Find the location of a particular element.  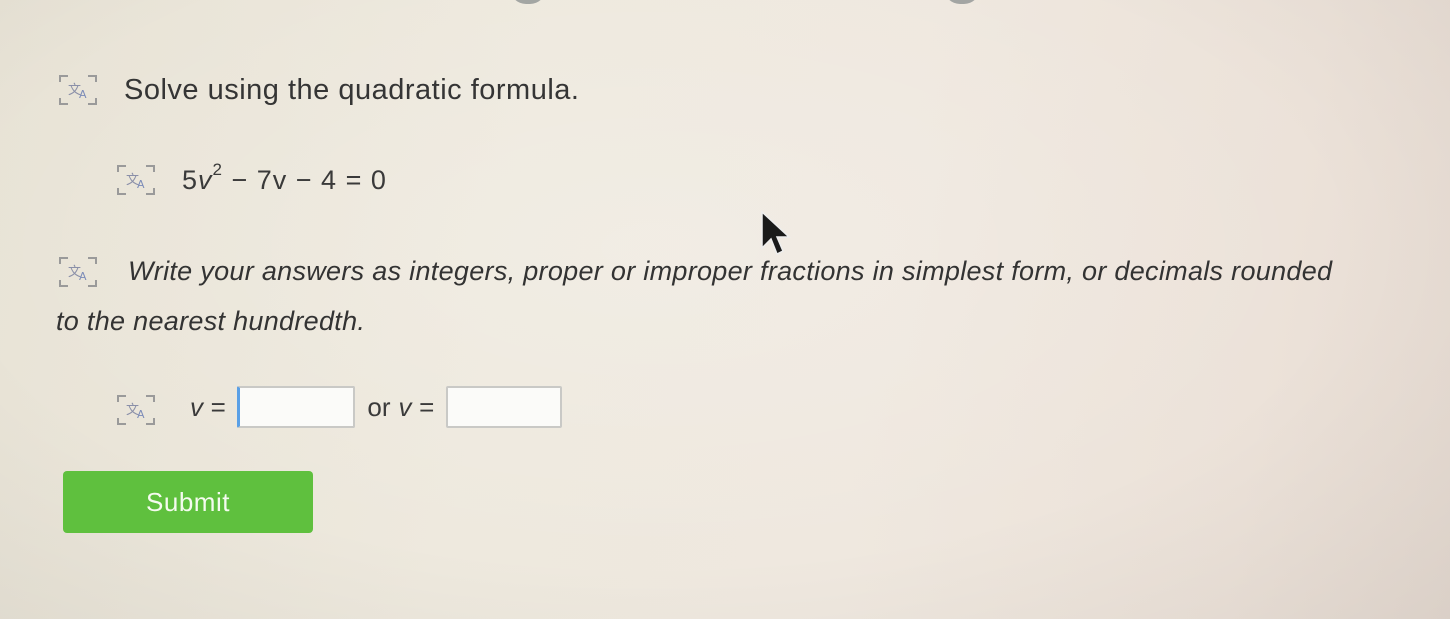

quadratic-equation: 5v2 − 7v − 4 = 0 is located at coordinates (284, 178).